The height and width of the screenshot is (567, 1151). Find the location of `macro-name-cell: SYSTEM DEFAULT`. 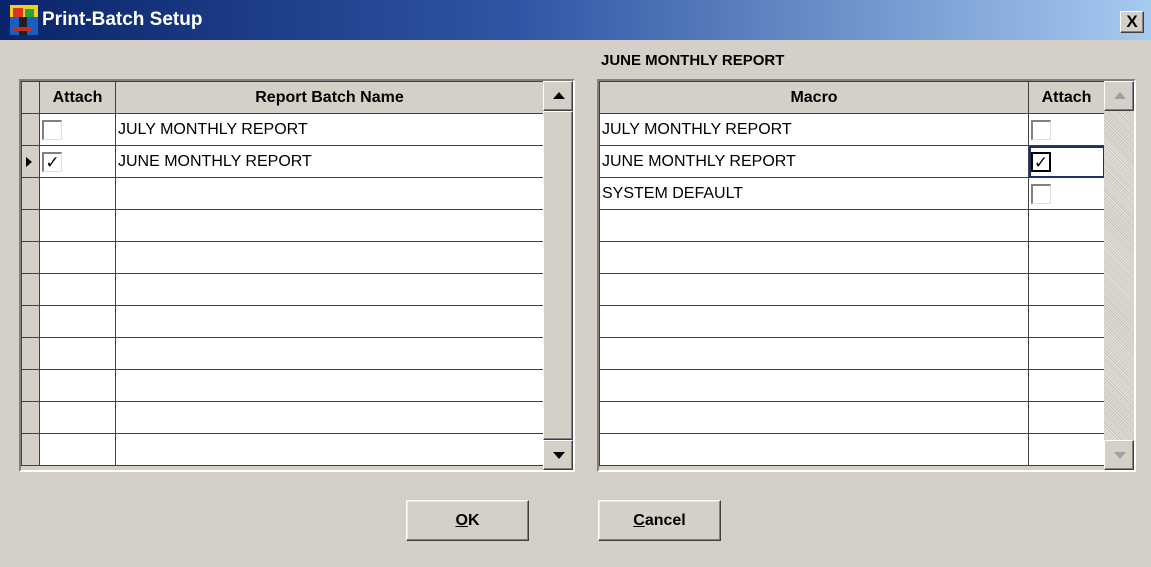

macro-name-cell: SYSTEM DEFAULT is located at coordinates (814, 193).